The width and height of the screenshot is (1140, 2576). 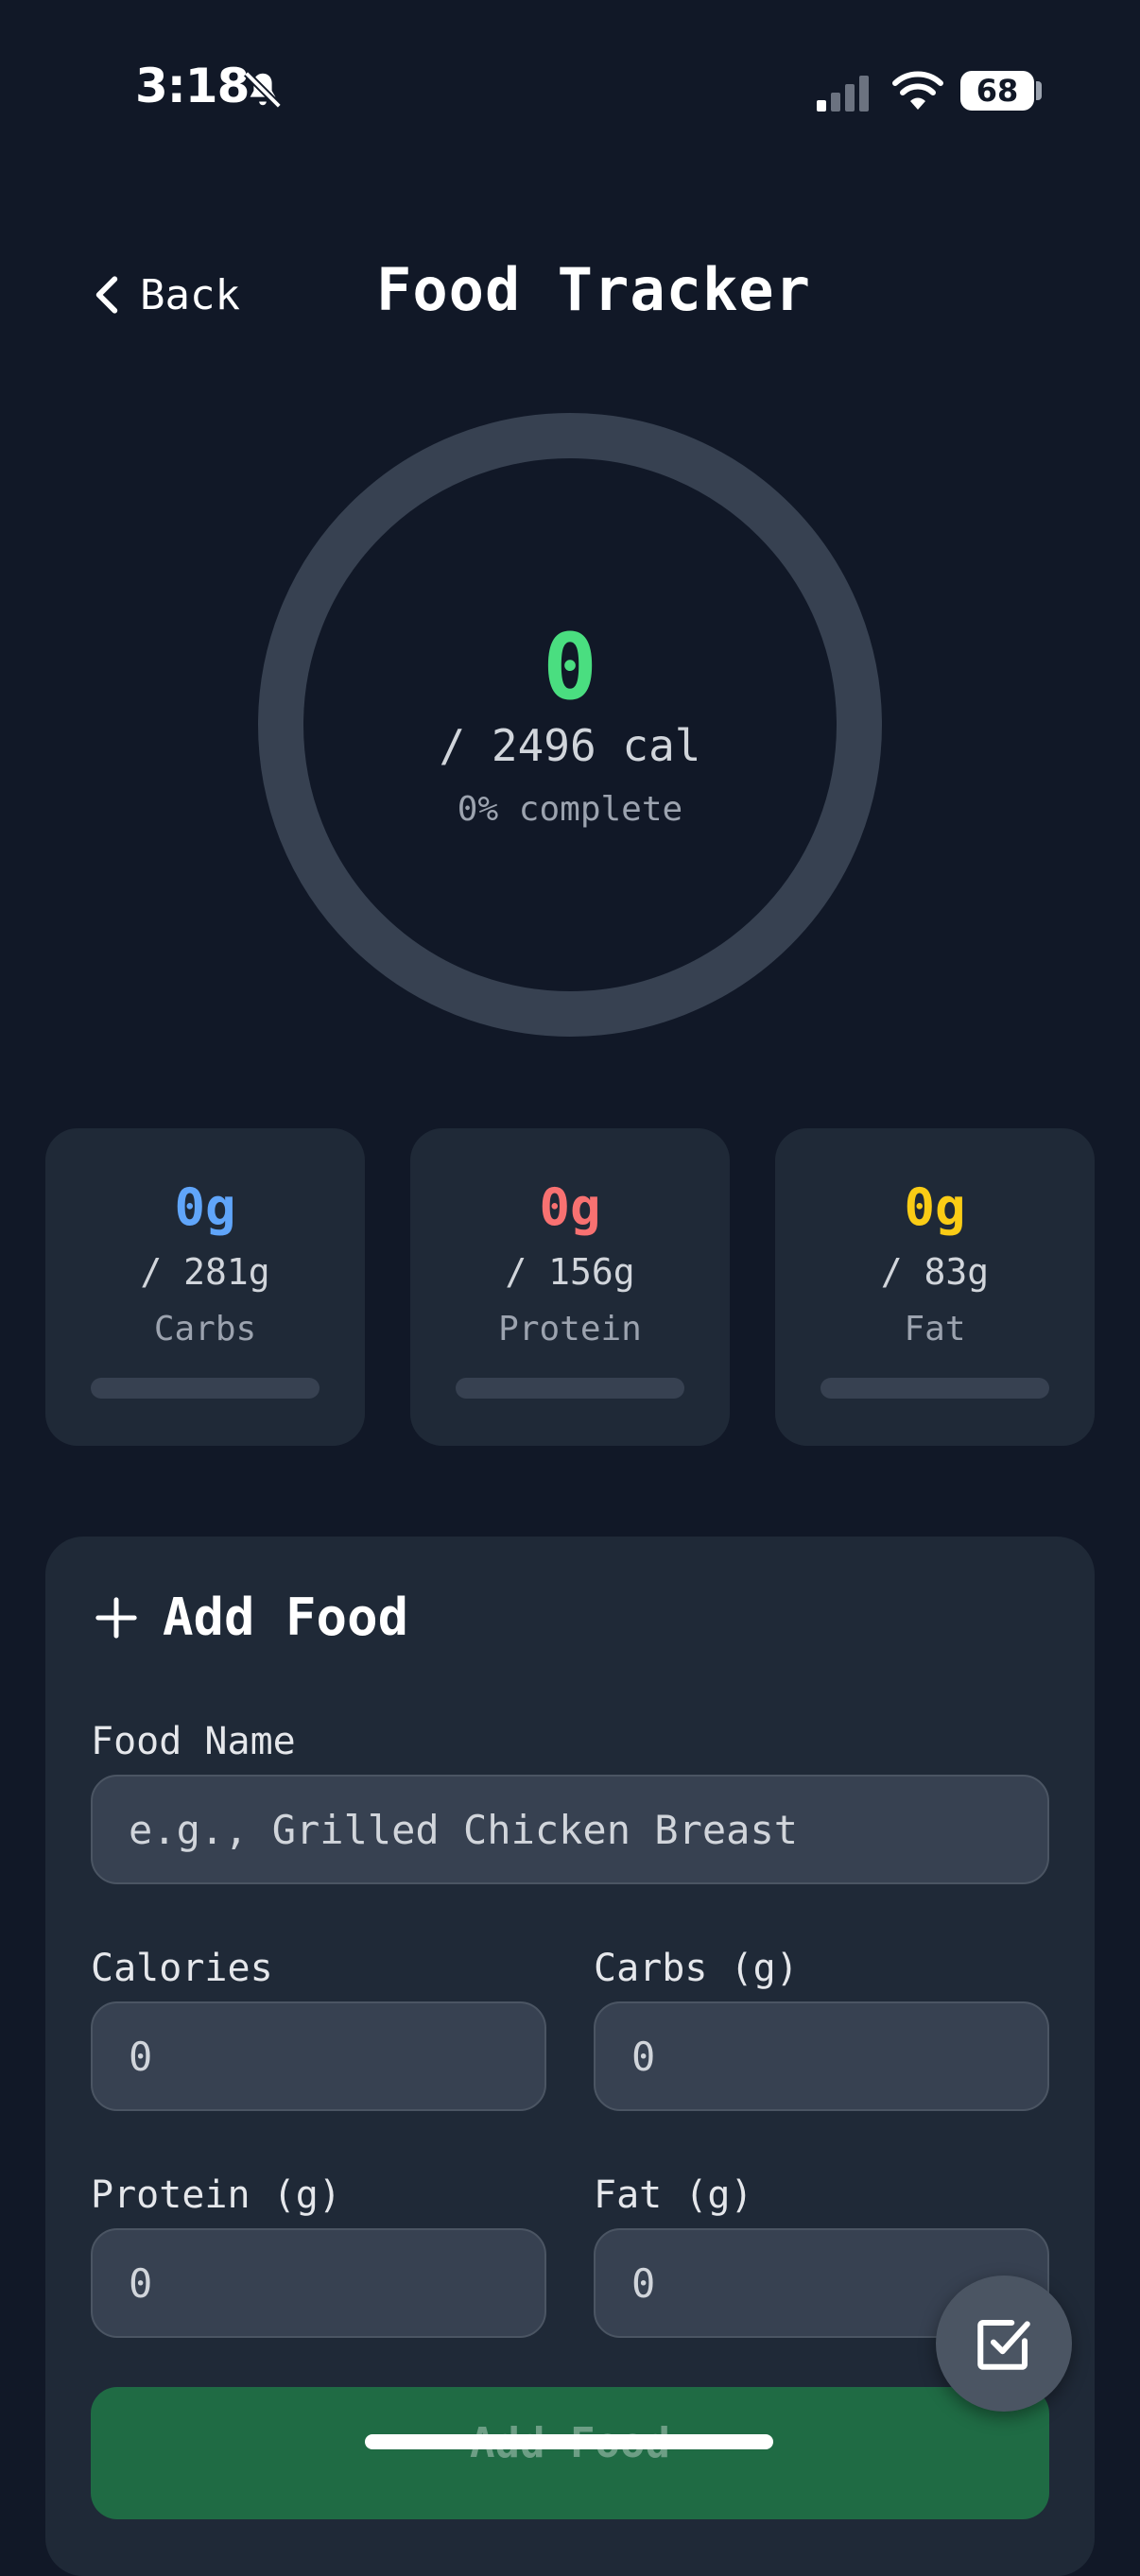 I want to click on carbs-goal: / 281g, so click(x=205, y=1272).